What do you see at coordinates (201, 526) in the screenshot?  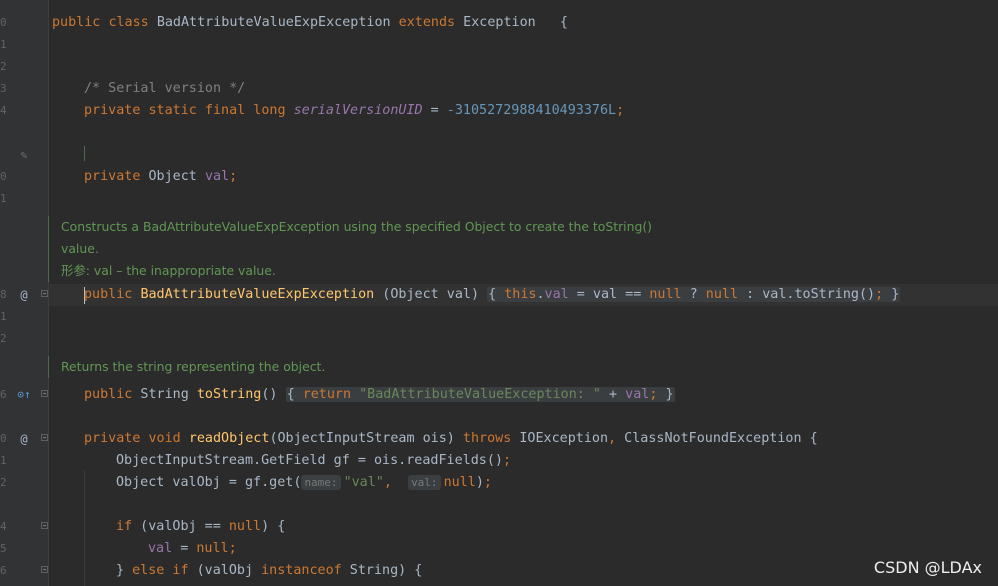 I see `code-text: if (valObj == null) {` at bounding box center [201, 526].